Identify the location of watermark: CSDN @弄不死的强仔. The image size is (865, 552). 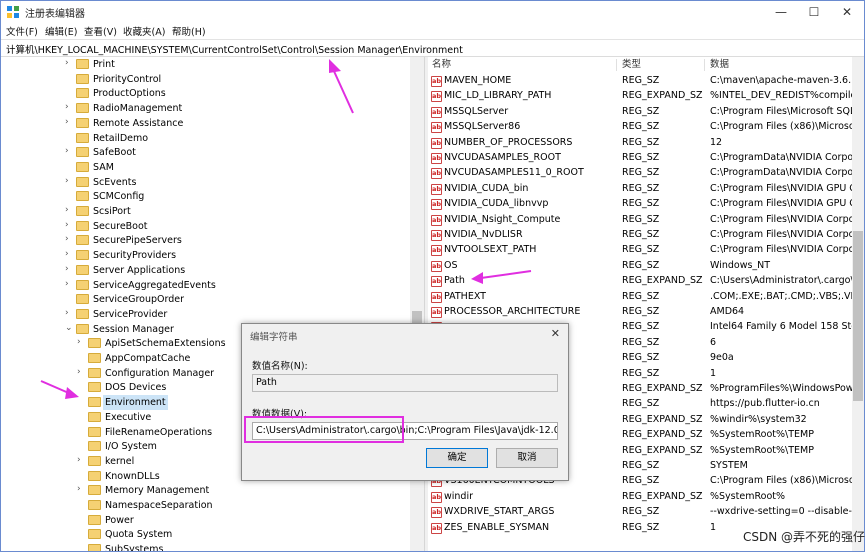
(804, 537).